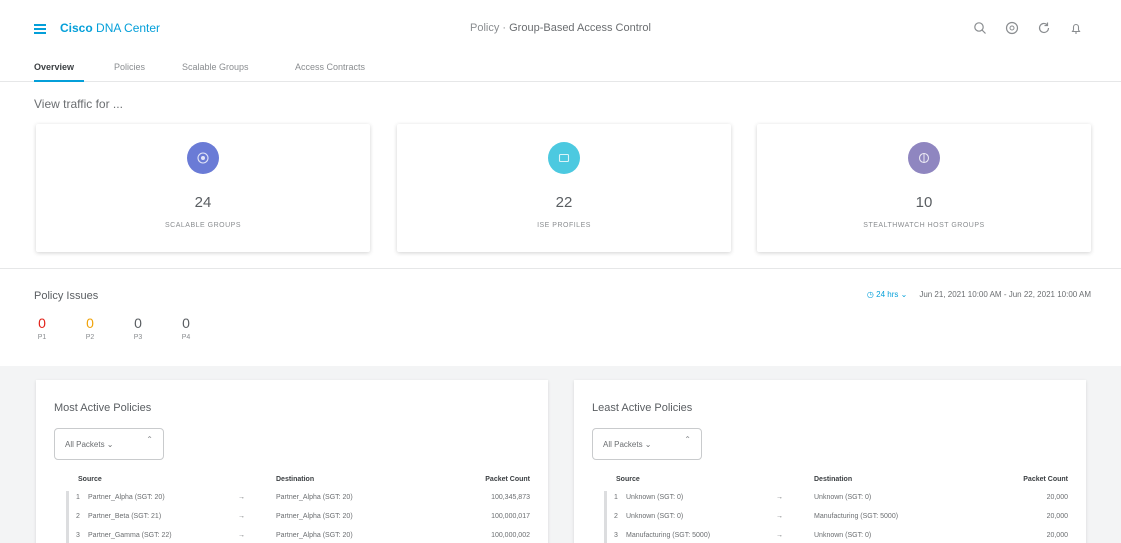  I want to click on tab-access-contracts: Access Contracts, so click(330, 67).